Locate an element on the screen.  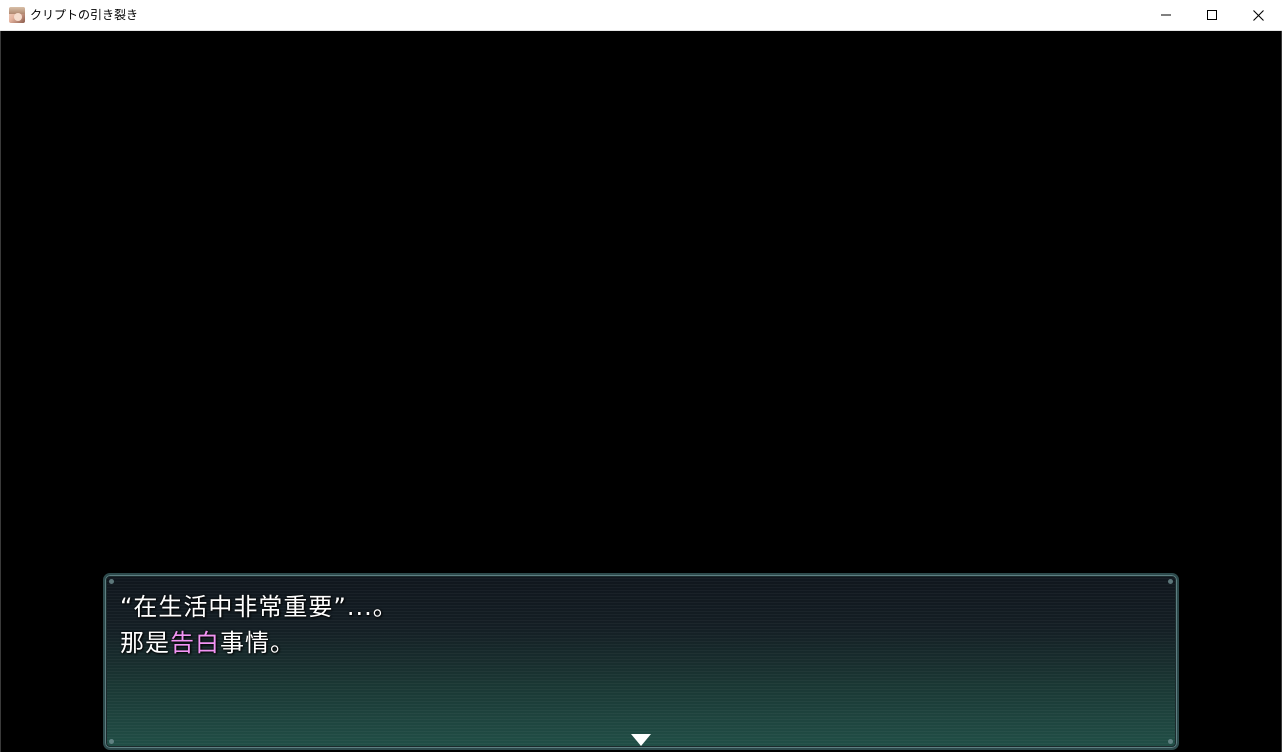
minimize-button is located at coordinates (1166, 15).